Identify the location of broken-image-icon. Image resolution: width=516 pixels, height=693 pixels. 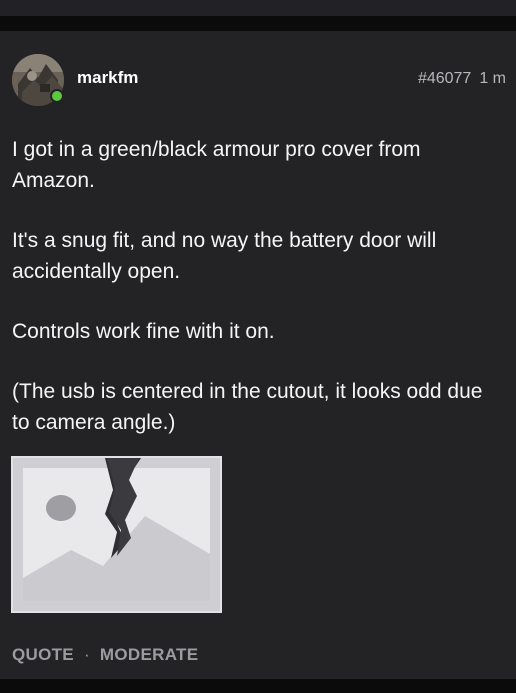
(116, 534).